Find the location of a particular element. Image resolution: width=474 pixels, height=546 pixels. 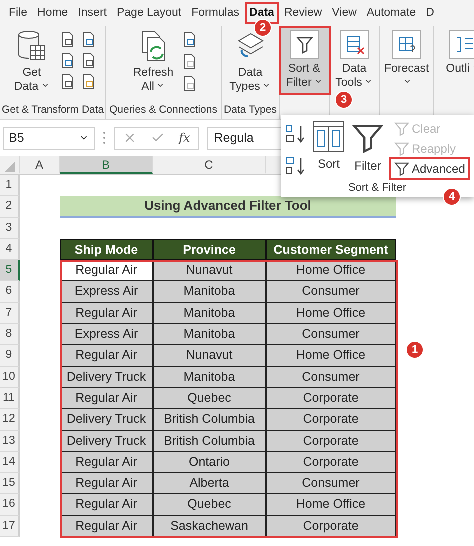

name-box: B5 is located at coordinates (49, 138).